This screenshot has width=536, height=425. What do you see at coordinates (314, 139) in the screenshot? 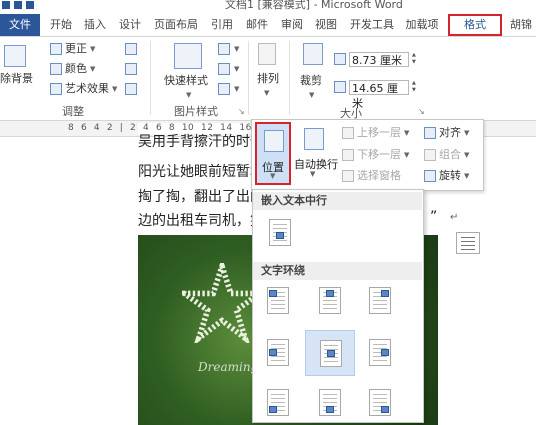
I see `wrap-text-icon` at bounding box center [314, 139].